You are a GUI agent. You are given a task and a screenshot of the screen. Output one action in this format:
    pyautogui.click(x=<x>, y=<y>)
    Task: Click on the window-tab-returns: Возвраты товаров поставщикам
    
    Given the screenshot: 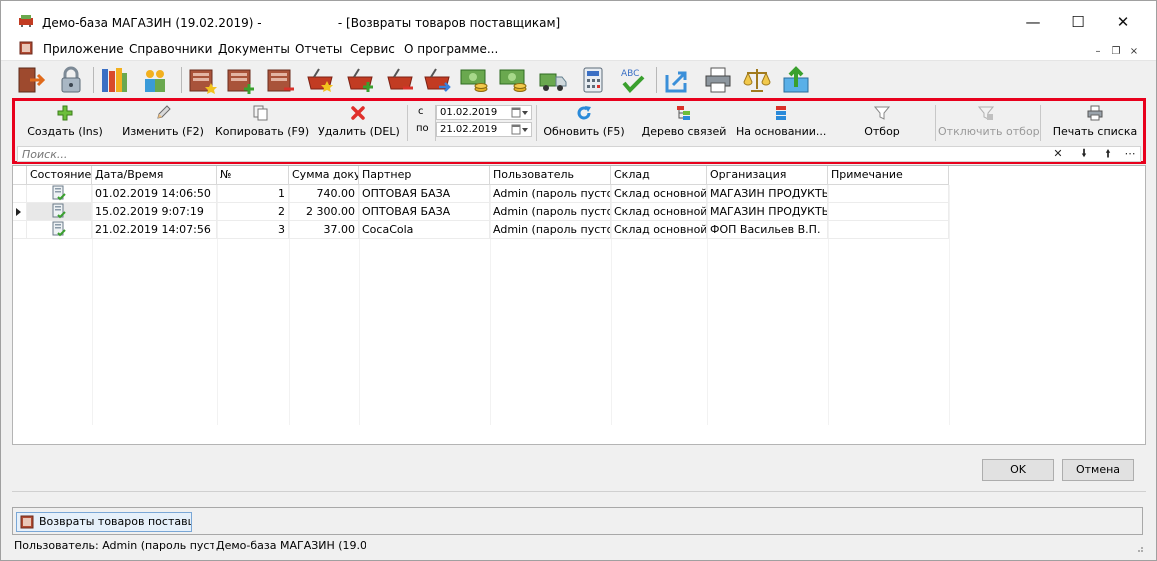 What is the action you would take?
    pyautogui.click(x=104, y=522)
    